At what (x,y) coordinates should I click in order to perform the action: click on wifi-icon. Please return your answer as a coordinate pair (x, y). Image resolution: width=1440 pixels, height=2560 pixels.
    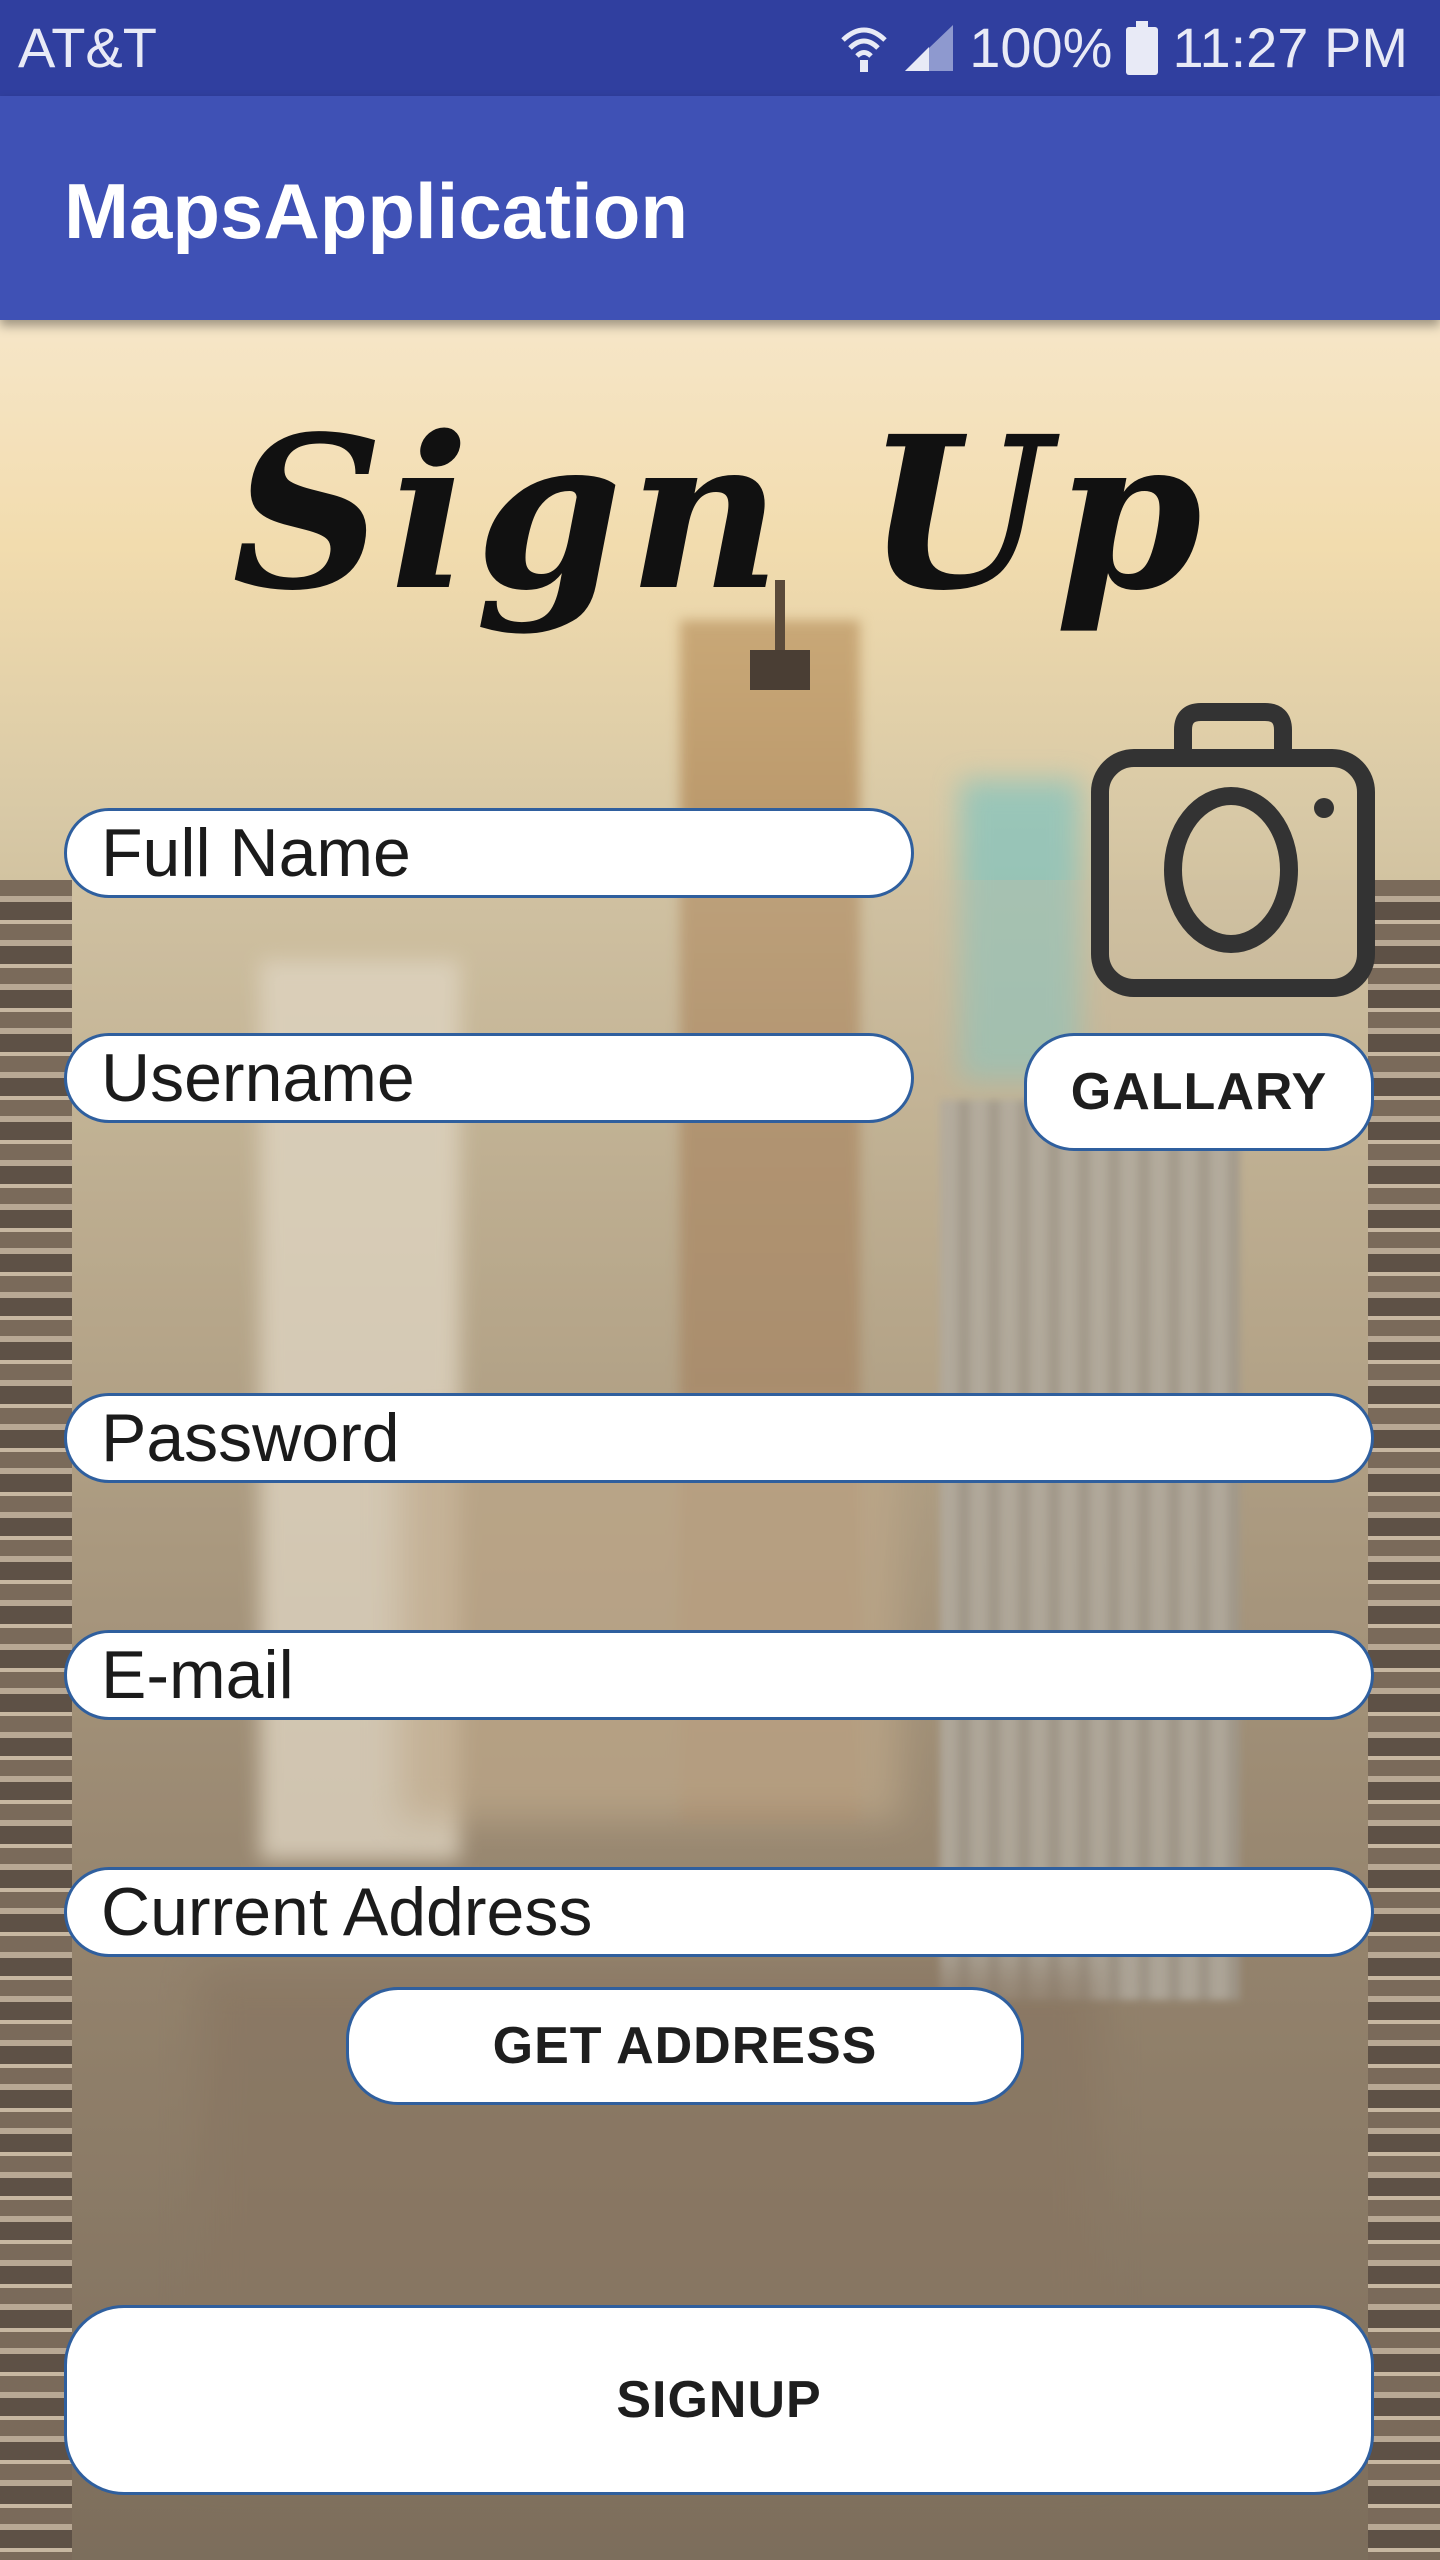
    Looking at the image, I should click on (864, 48).